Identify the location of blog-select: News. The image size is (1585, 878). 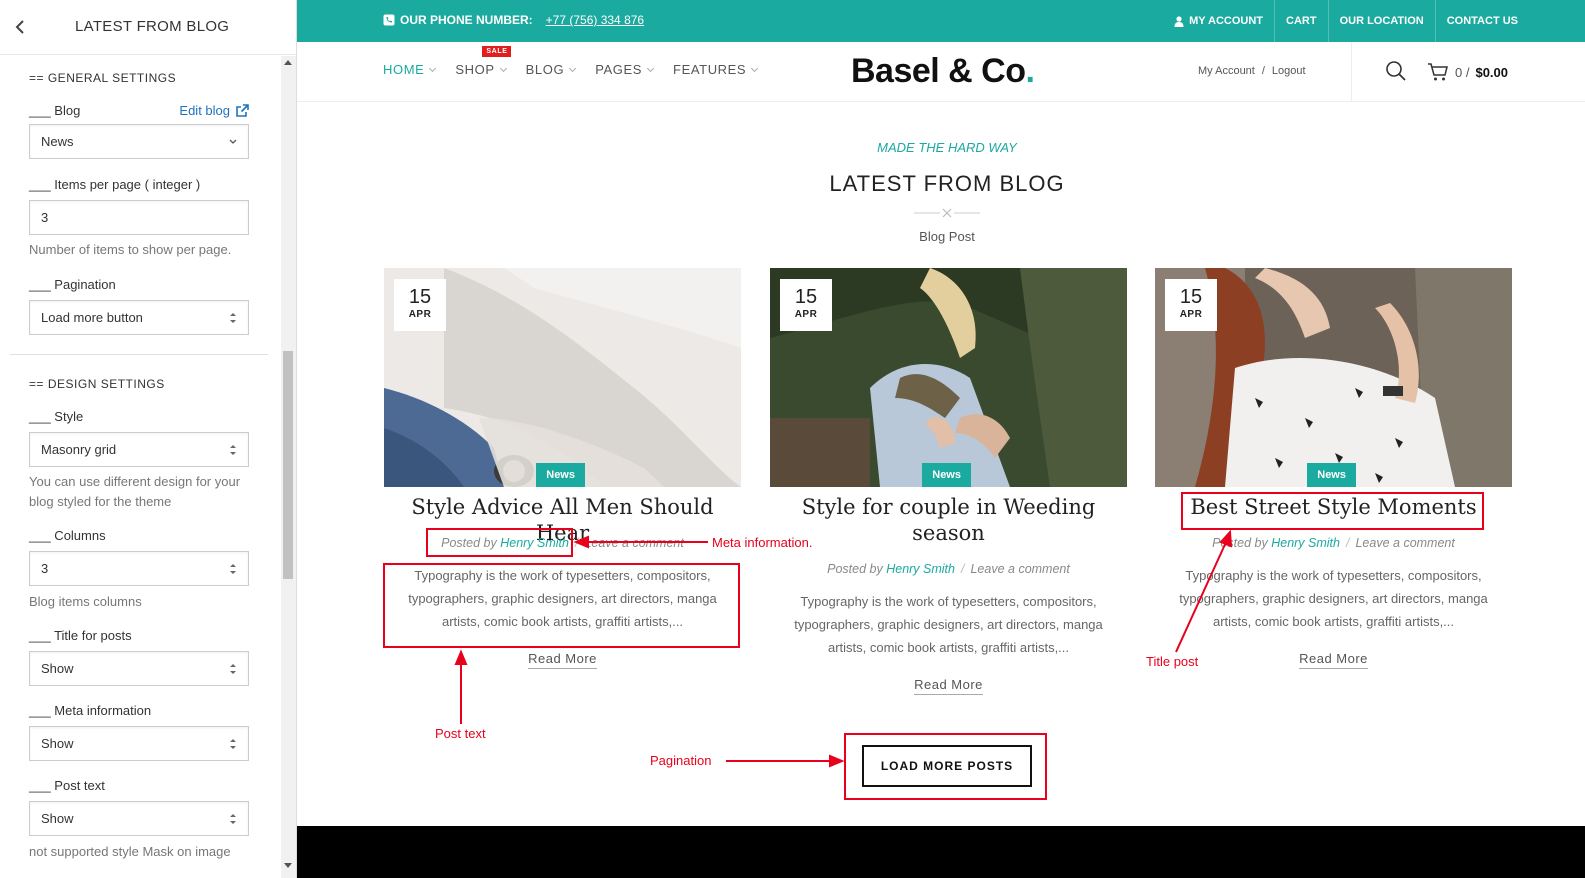
(139, 141).